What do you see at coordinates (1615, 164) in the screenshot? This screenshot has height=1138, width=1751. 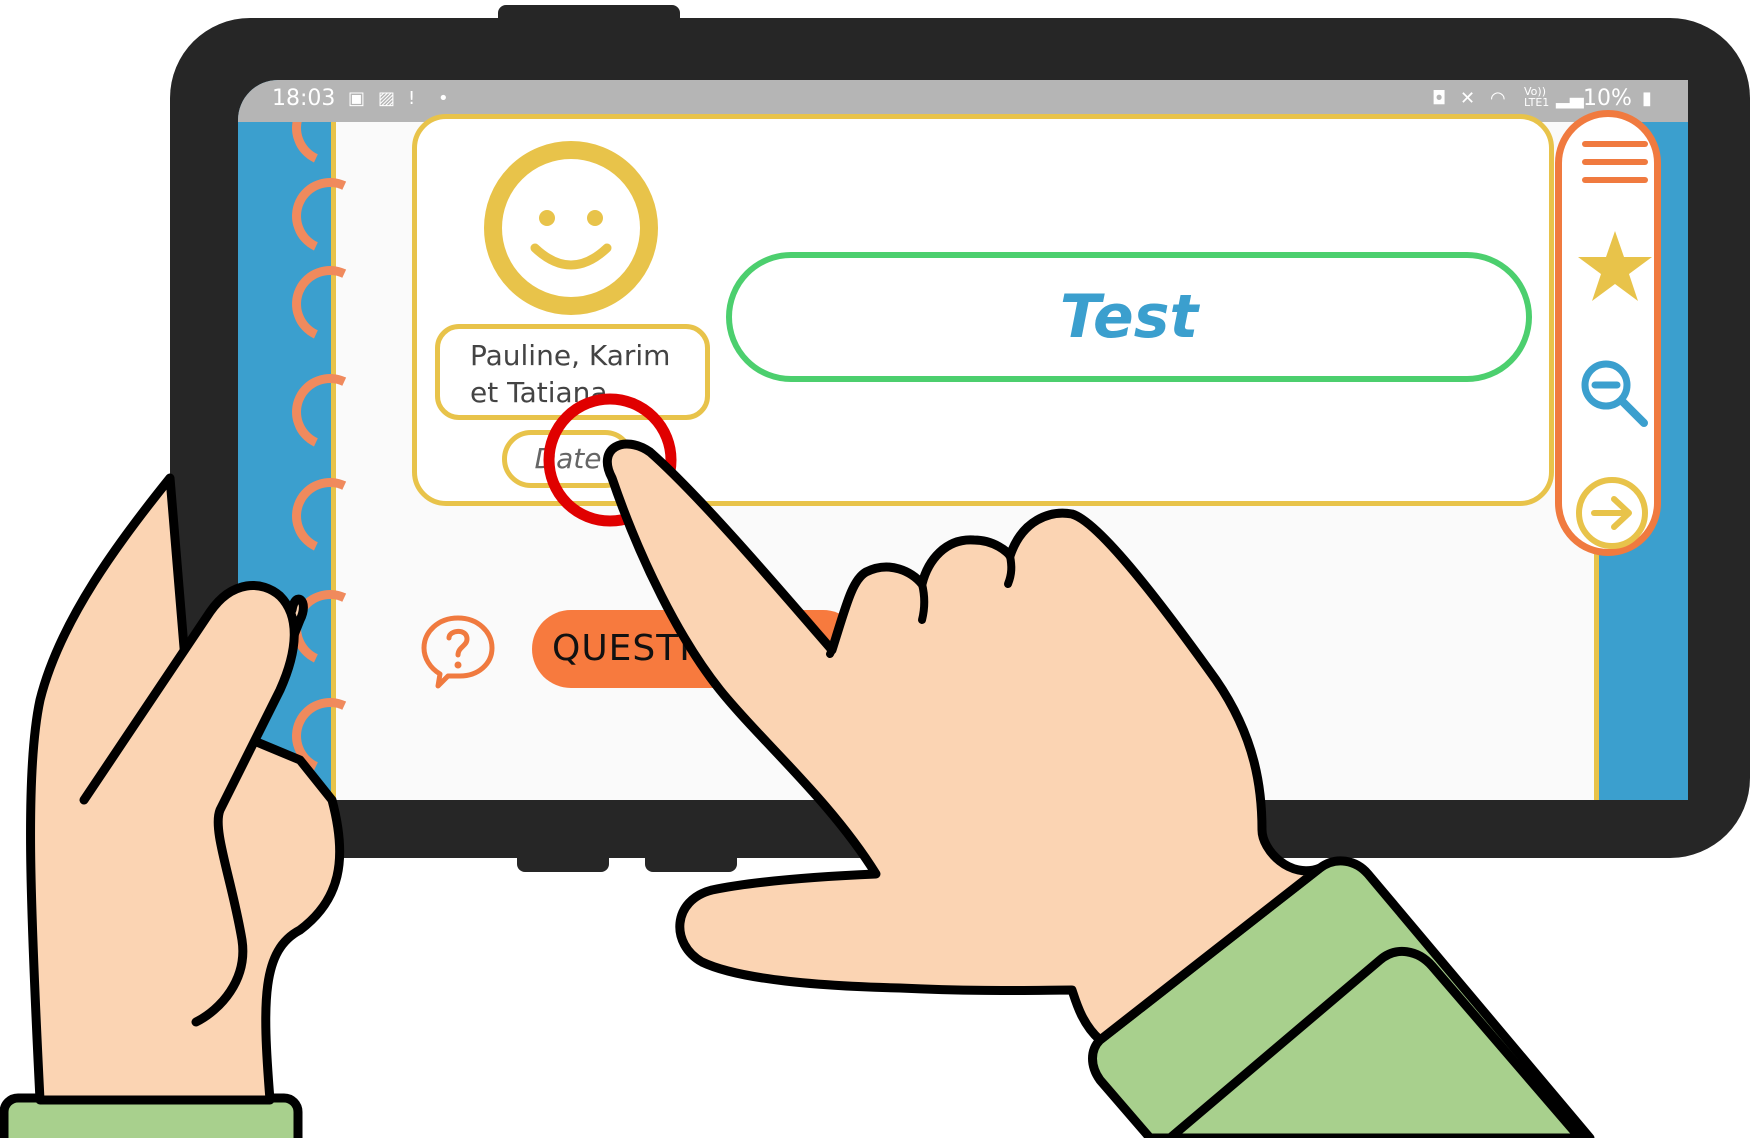 I see `menu-icon` at bounding box center [1615, 164].